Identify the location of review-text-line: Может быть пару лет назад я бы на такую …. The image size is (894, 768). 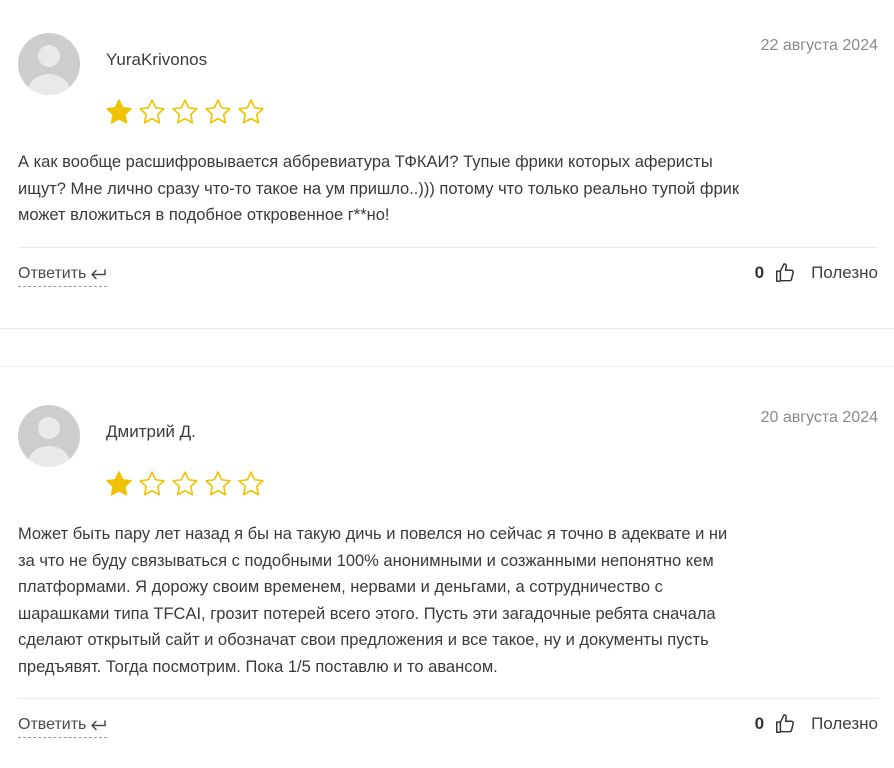
(373, 534).